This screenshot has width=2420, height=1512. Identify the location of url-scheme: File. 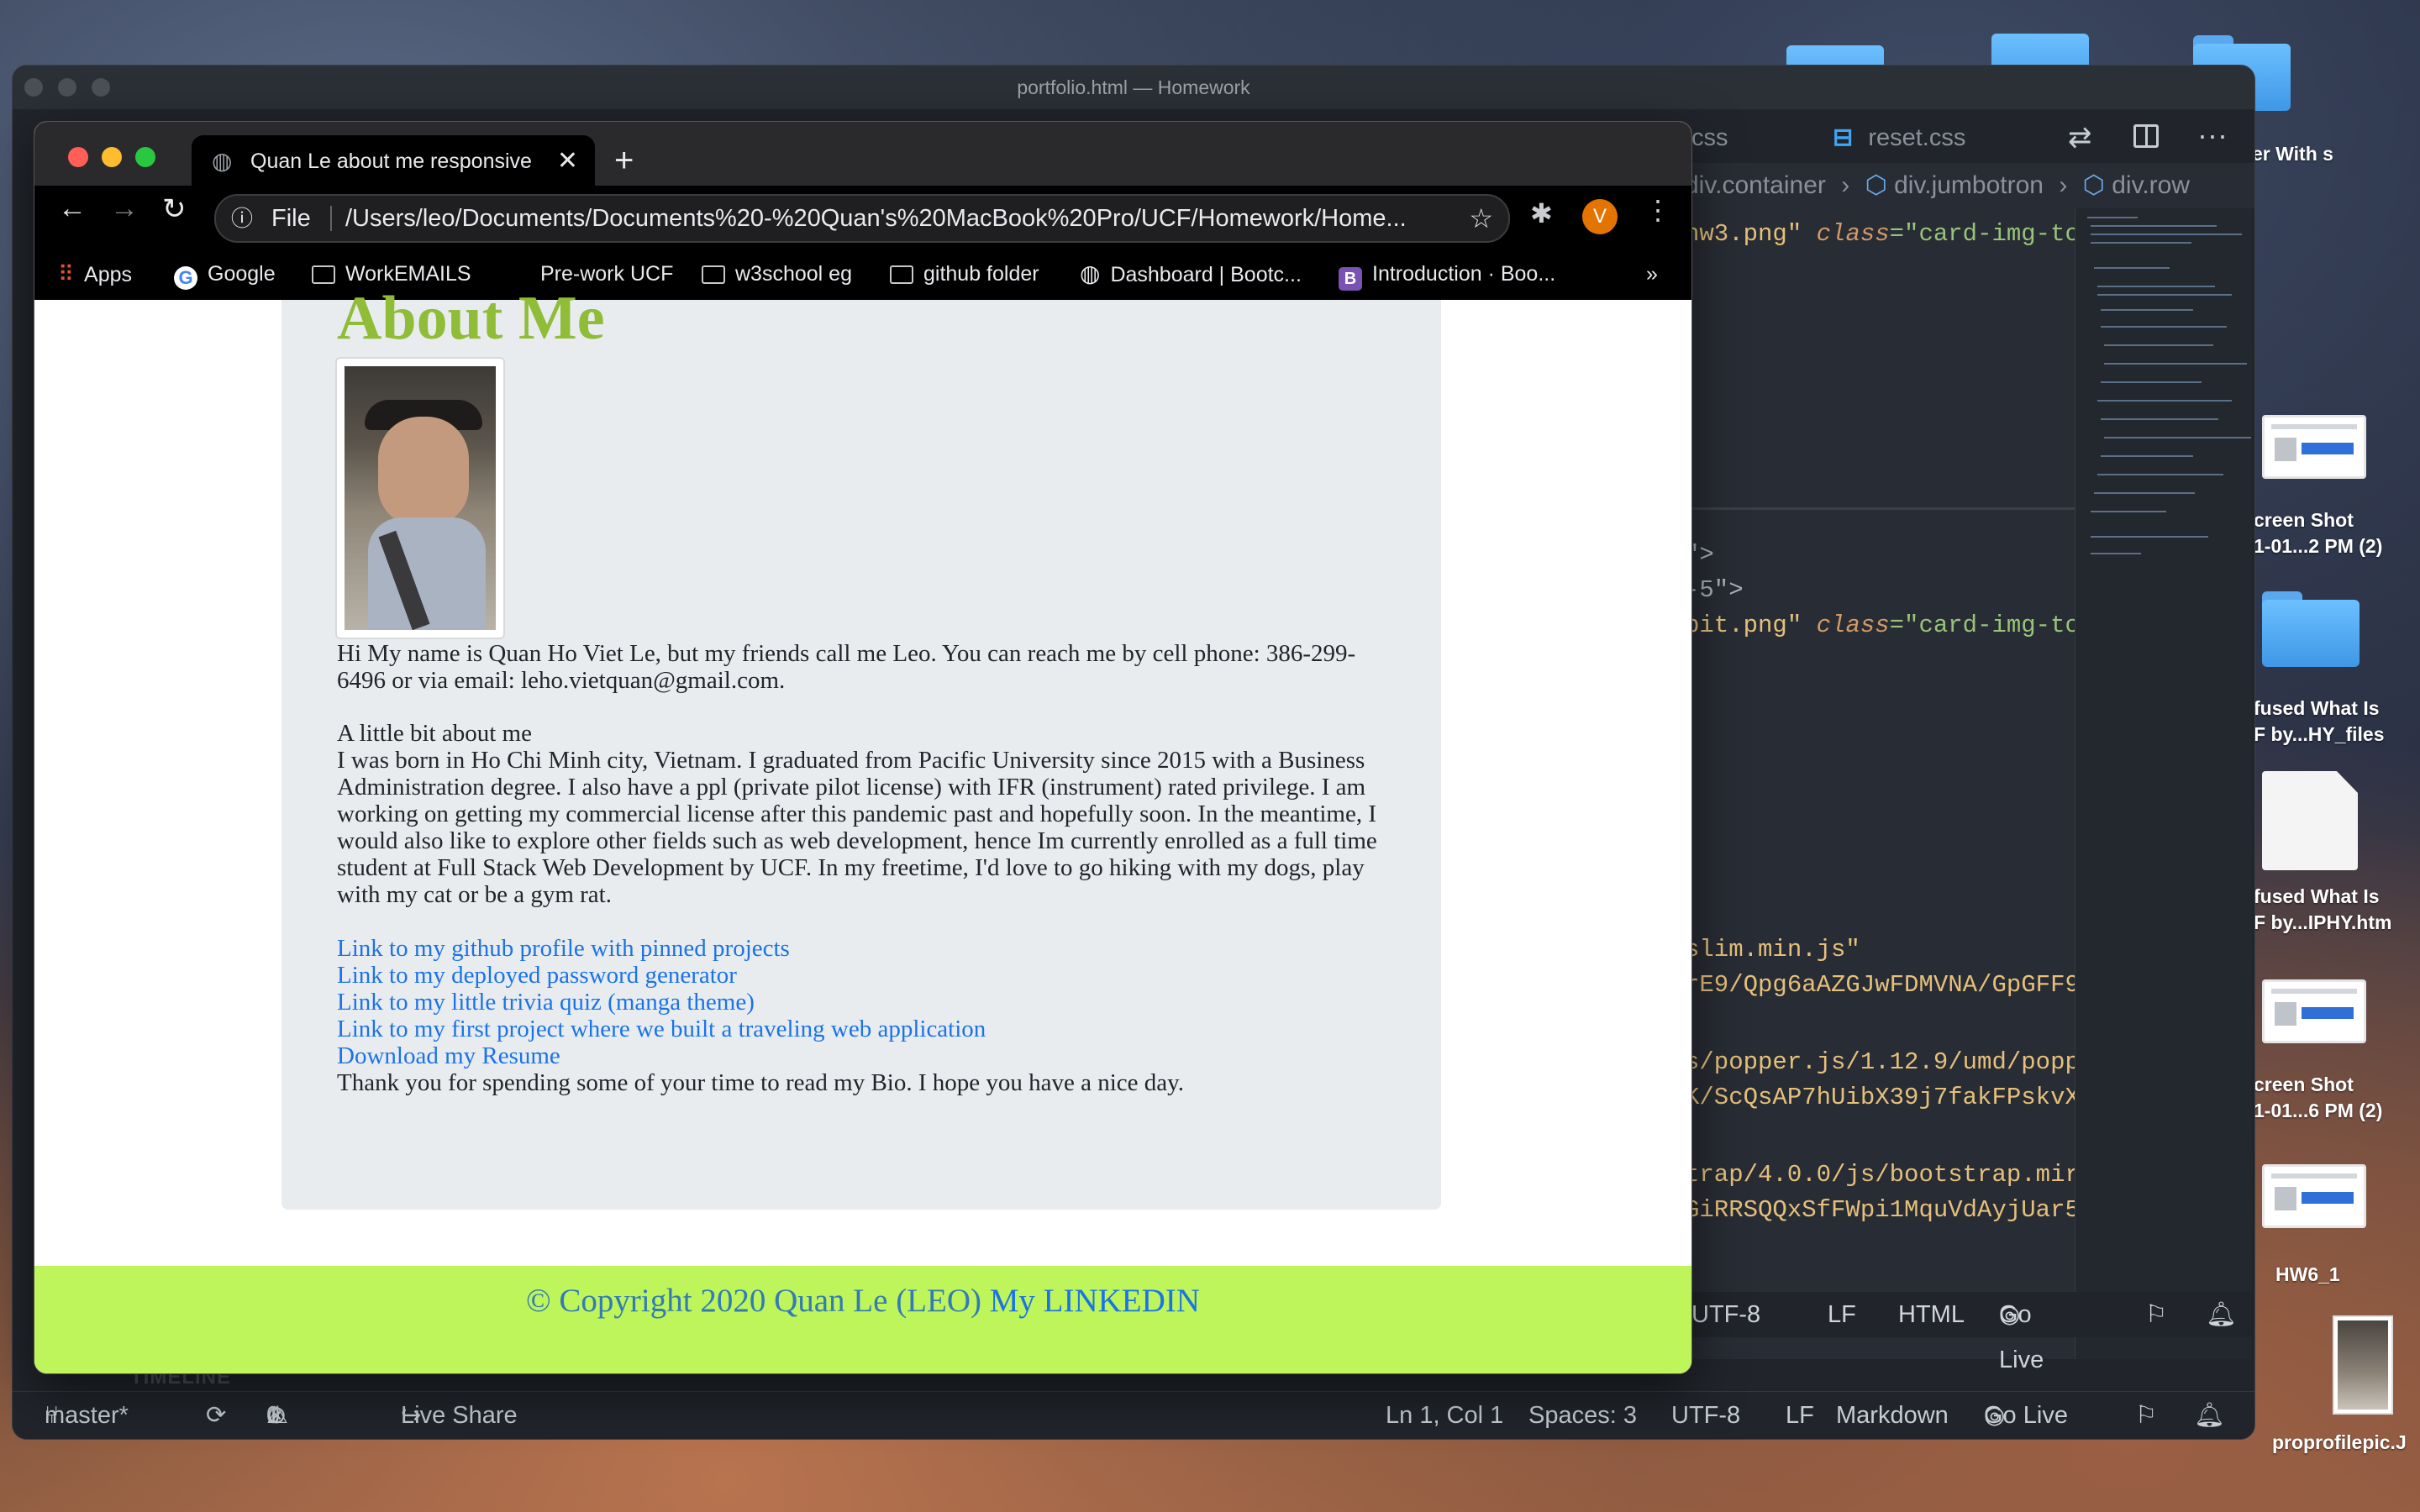
(291, 218).